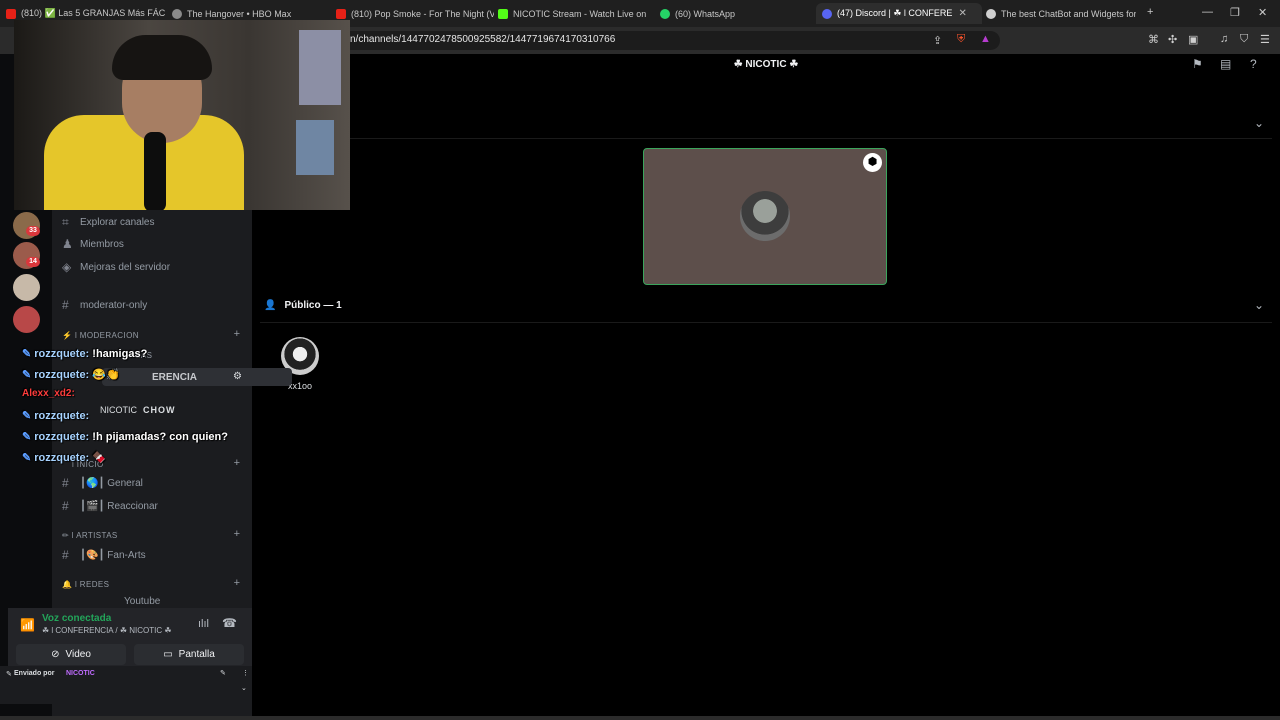 This screenshot has width=1280, height=720. Describe the element at coordinates (415, 13) in the screenshot. I see `tab-popsmoke: (810) Pop Smoke - For The Night (Vi` at that location.